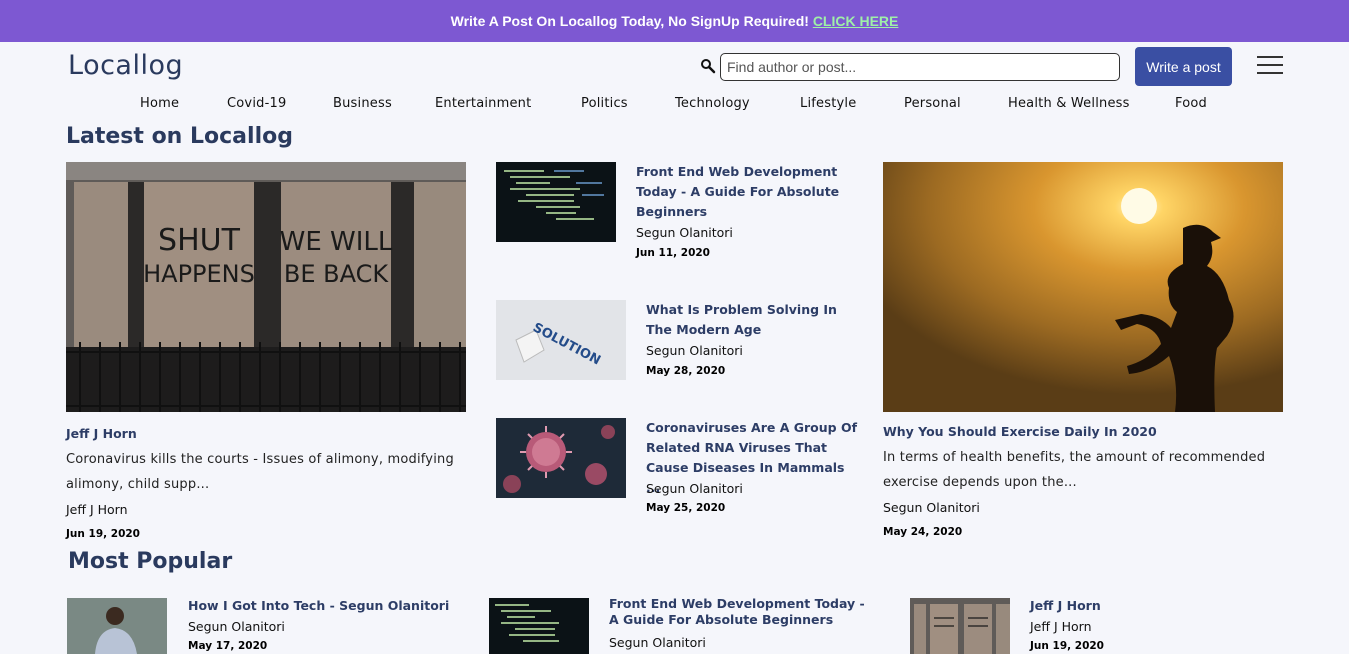 Image resolution: width=1349 pixels, height=654 pixels. What do you see at coordinates (920, 67) in the screenshot?
I see `search-input` at bounding box center [920, 67].